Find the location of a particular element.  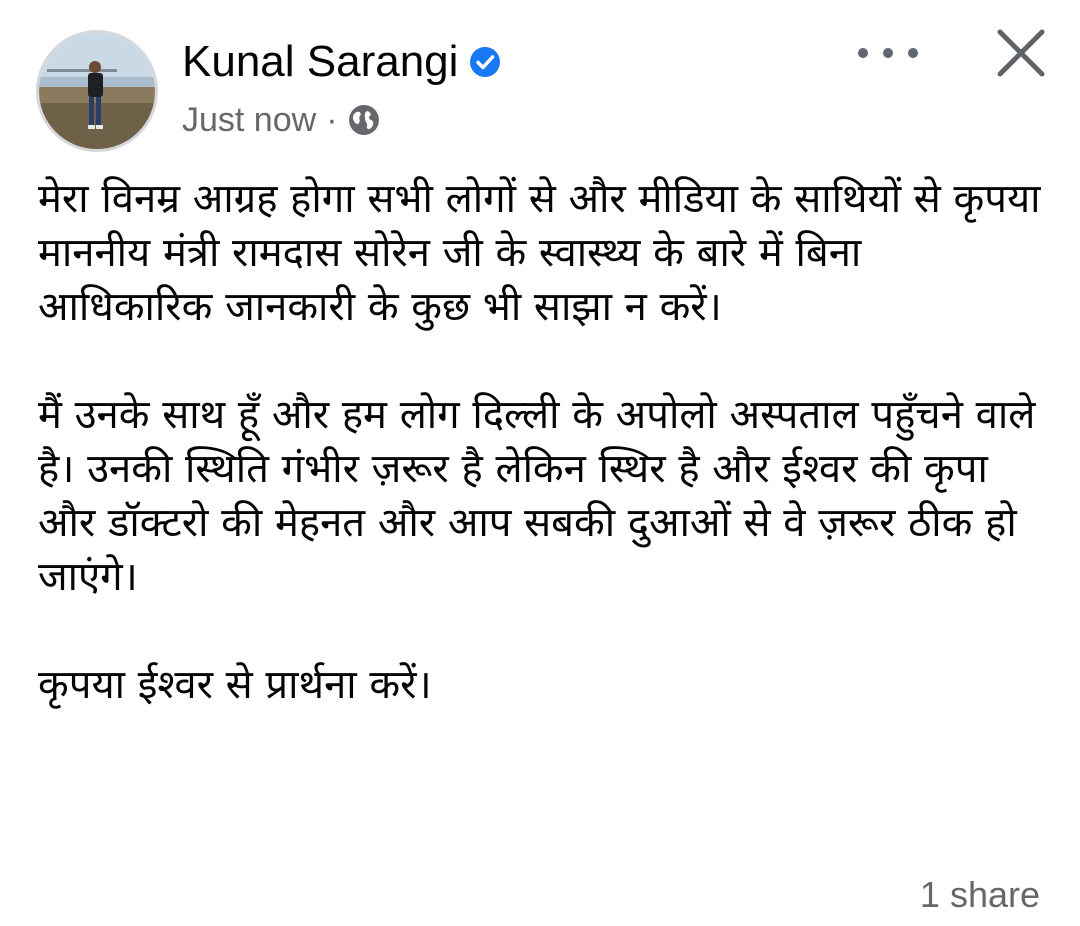

author-row: Kunal Sarangi is located at coordinates (343, 62).